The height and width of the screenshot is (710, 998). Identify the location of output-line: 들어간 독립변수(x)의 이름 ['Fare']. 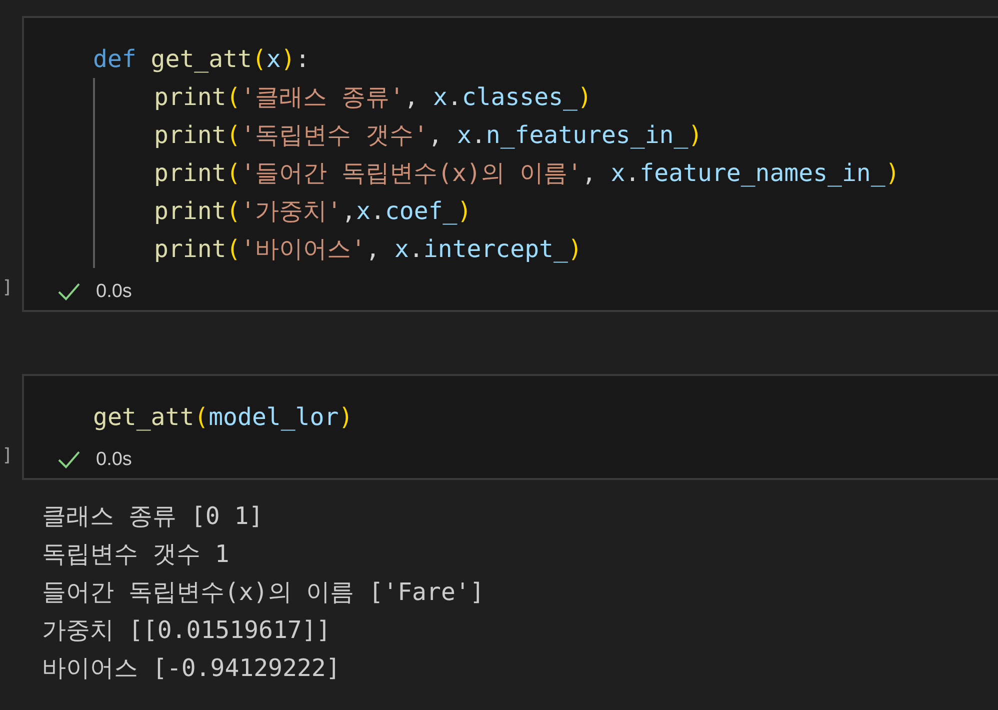
(264, 592).